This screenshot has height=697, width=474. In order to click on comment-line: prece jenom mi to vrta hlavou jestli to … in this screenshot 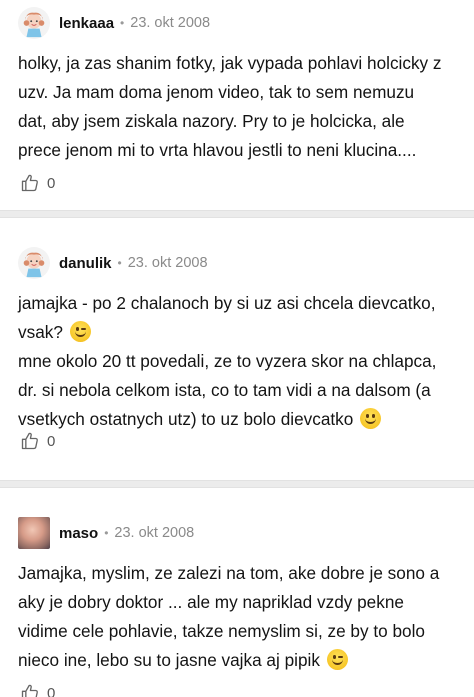, I will do `click(217, 150)`.